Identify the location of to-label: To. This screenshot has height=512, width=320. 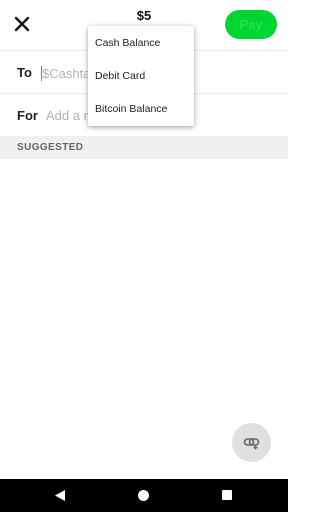
(24, 72).